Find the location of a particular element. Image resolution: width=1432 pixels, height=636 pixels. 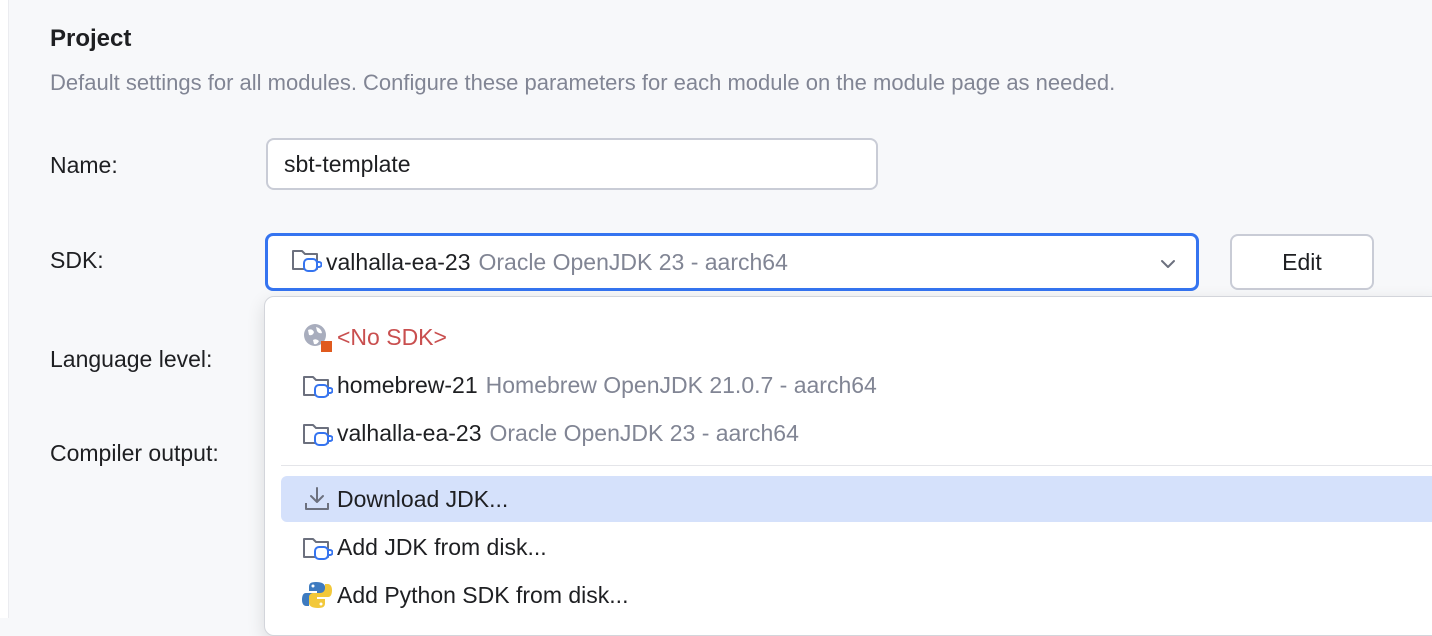

sdk-option-name: valhalla-ea-23 is located at coordinates (409, 432).